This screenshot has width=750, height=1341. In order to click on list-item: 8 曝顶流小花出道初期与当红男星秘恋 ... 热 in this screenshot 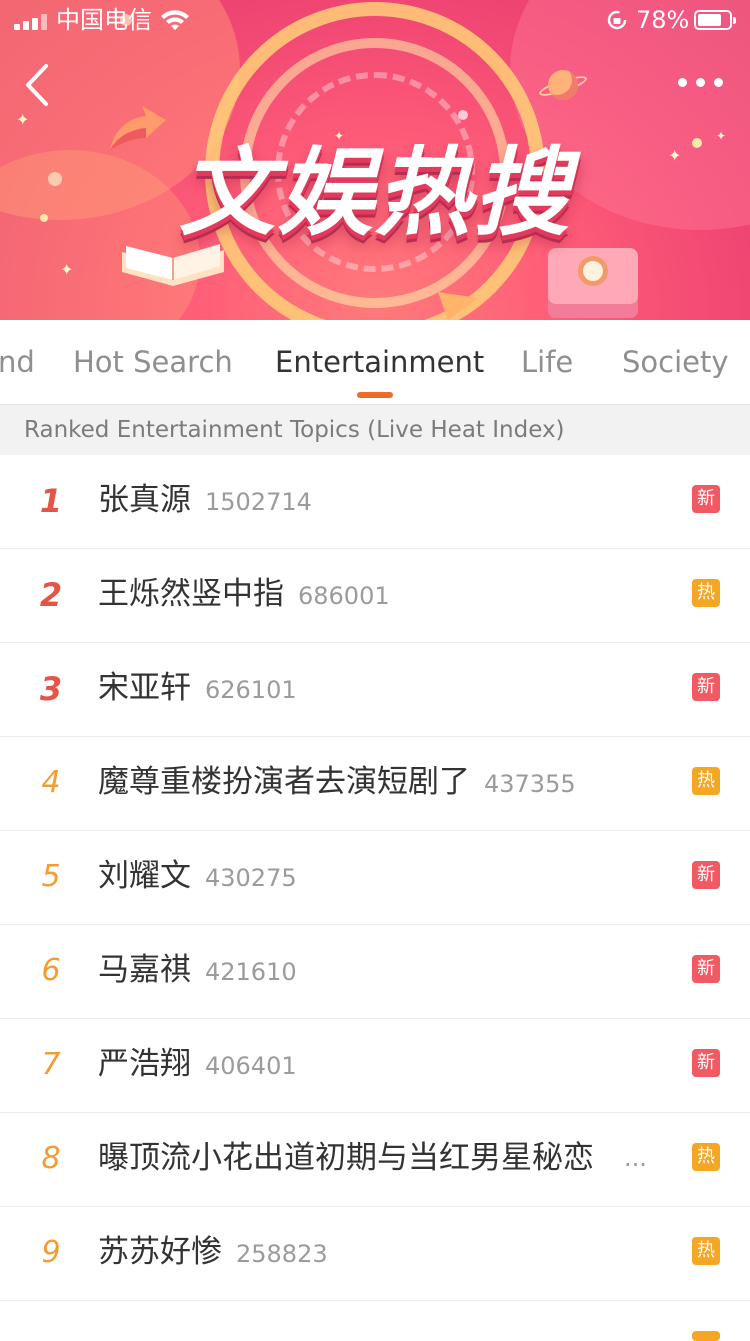, I will do `click(375, 1160)`.